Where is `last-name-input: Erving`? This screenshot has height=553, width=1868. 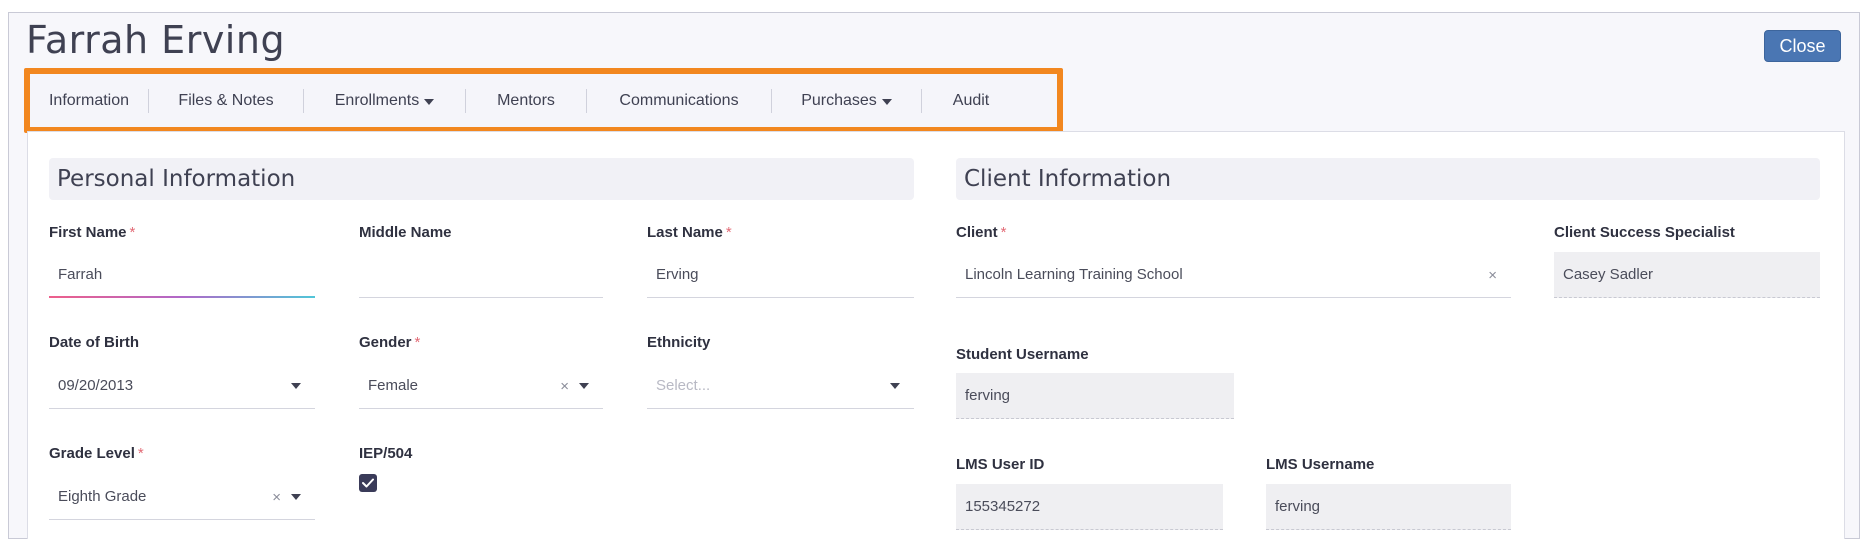 last-name-input: Erving is located at coordinates (780, 275).